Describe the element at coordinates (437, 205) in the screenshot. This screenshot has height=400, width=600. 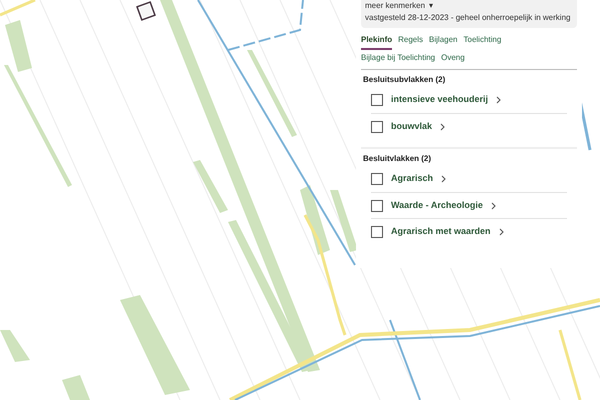
I see `layer-link: Waarde - Archeologie` at that location.